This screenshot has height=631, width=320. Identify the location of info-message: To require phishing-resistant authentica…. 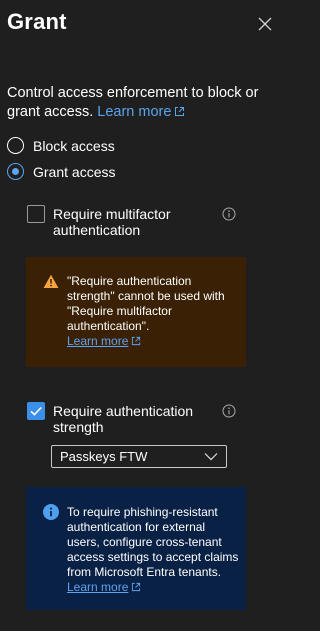
(136, 548).